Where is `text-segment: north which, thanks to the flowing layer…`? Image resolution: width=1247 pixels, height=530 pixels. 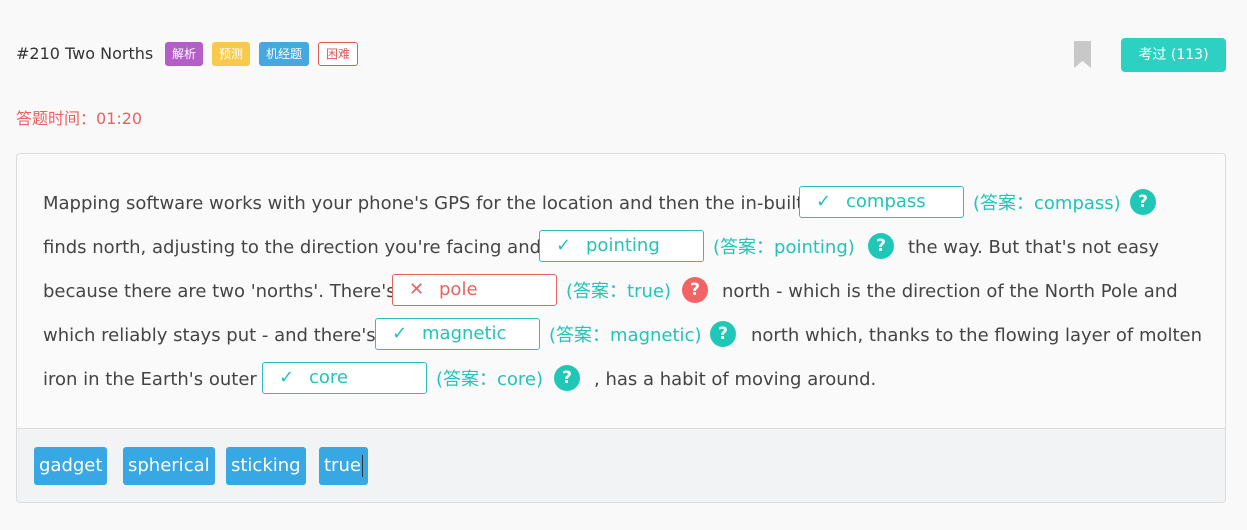 text-segment: north which, thanks to the flowing layer… is located at coordinates (977, 335).